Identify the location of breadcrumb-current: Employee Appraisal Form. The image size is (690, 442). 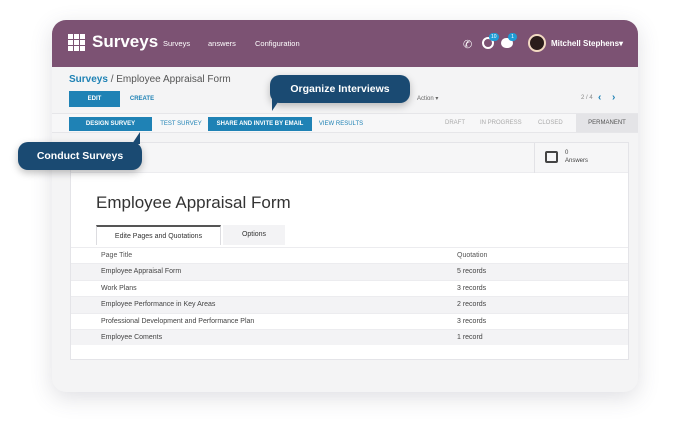
(173, 79).